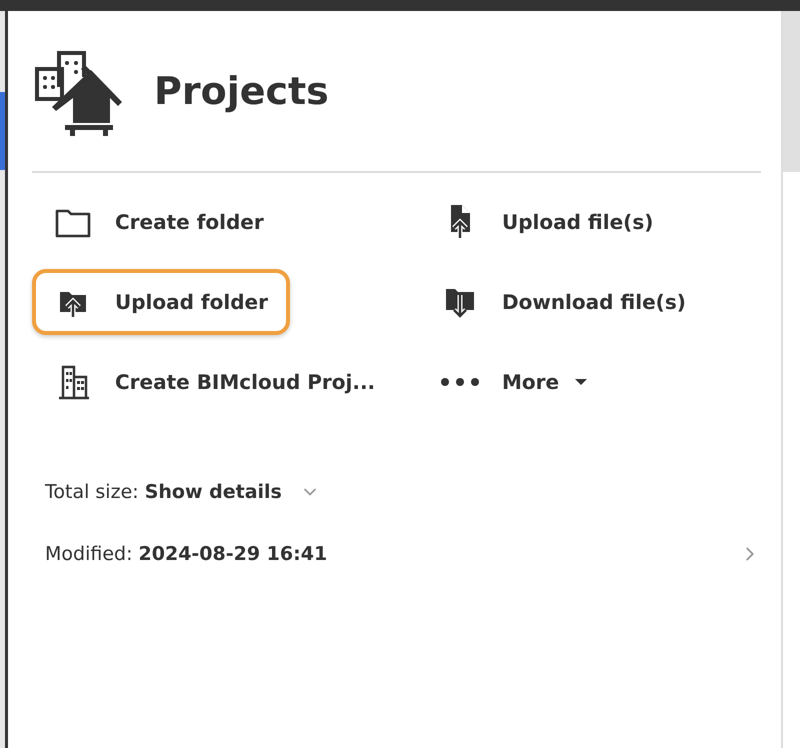  Describe the element at coordinates (790, 379) in the screenshot. I see `scrollbar` at that location.